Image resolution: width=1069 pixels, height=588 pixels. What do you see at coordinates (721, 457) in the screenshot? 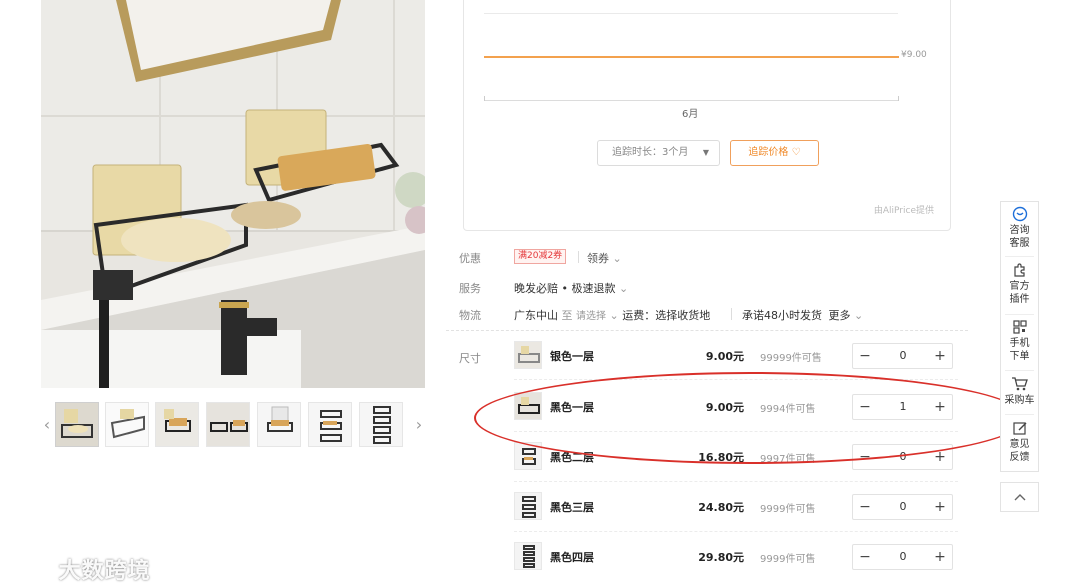
I see `sku-price: 16.80元` at bounding box center [721, 457].